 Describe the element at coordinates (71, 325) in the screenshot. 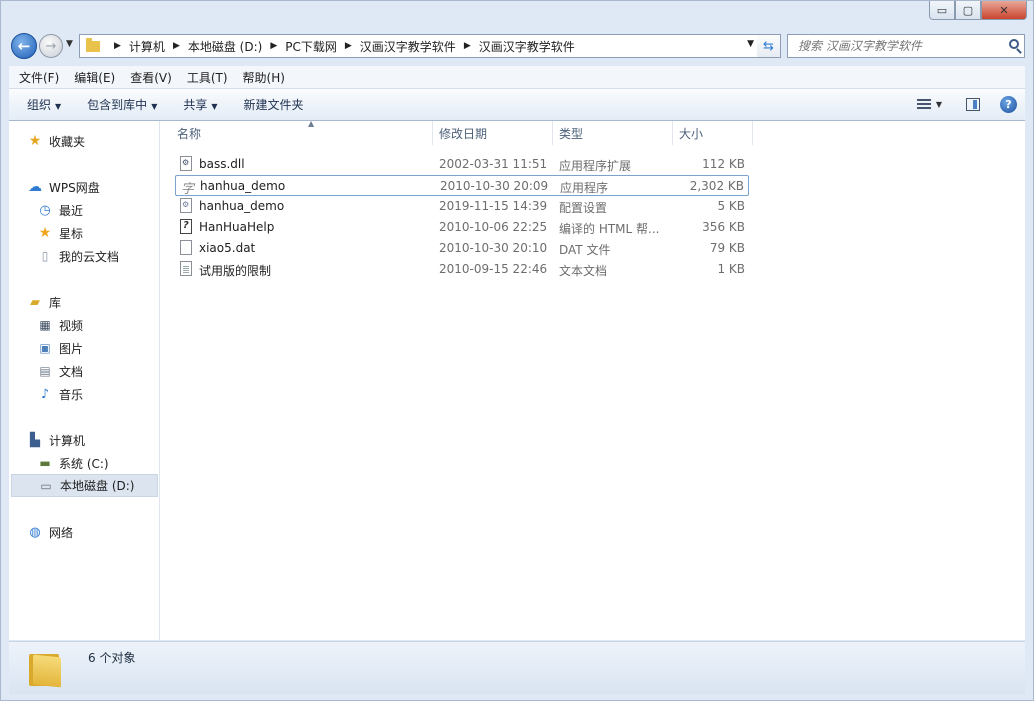

I see `sidebar-label: 视频` at that location.